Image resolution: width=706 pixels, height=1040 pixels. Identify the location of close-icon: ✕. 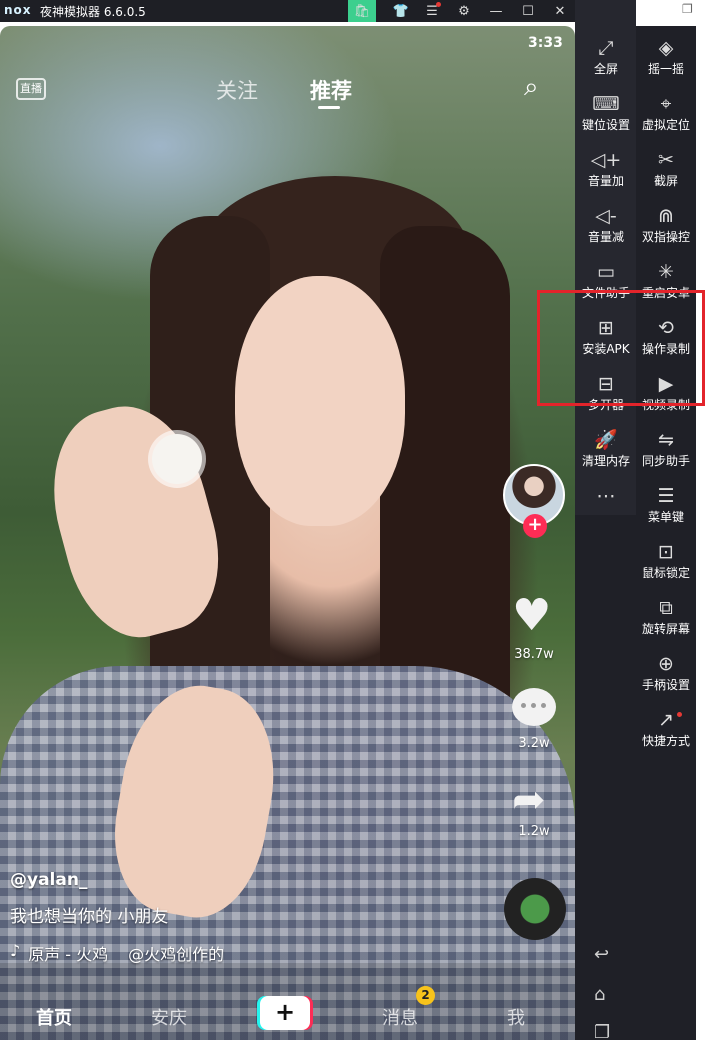
(560, 11).